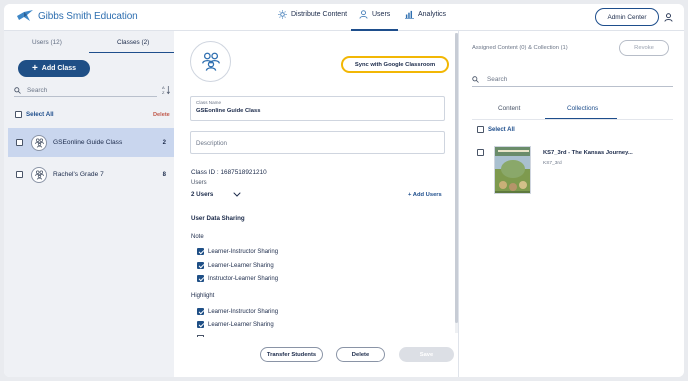 The width and height of the screenshot is (688, 381). What do you see at coordinates (395, 64) in the screenshot?
I see `sync-google-classroom-button: Sync with Google Classroom` at bounding box center [395, 64].